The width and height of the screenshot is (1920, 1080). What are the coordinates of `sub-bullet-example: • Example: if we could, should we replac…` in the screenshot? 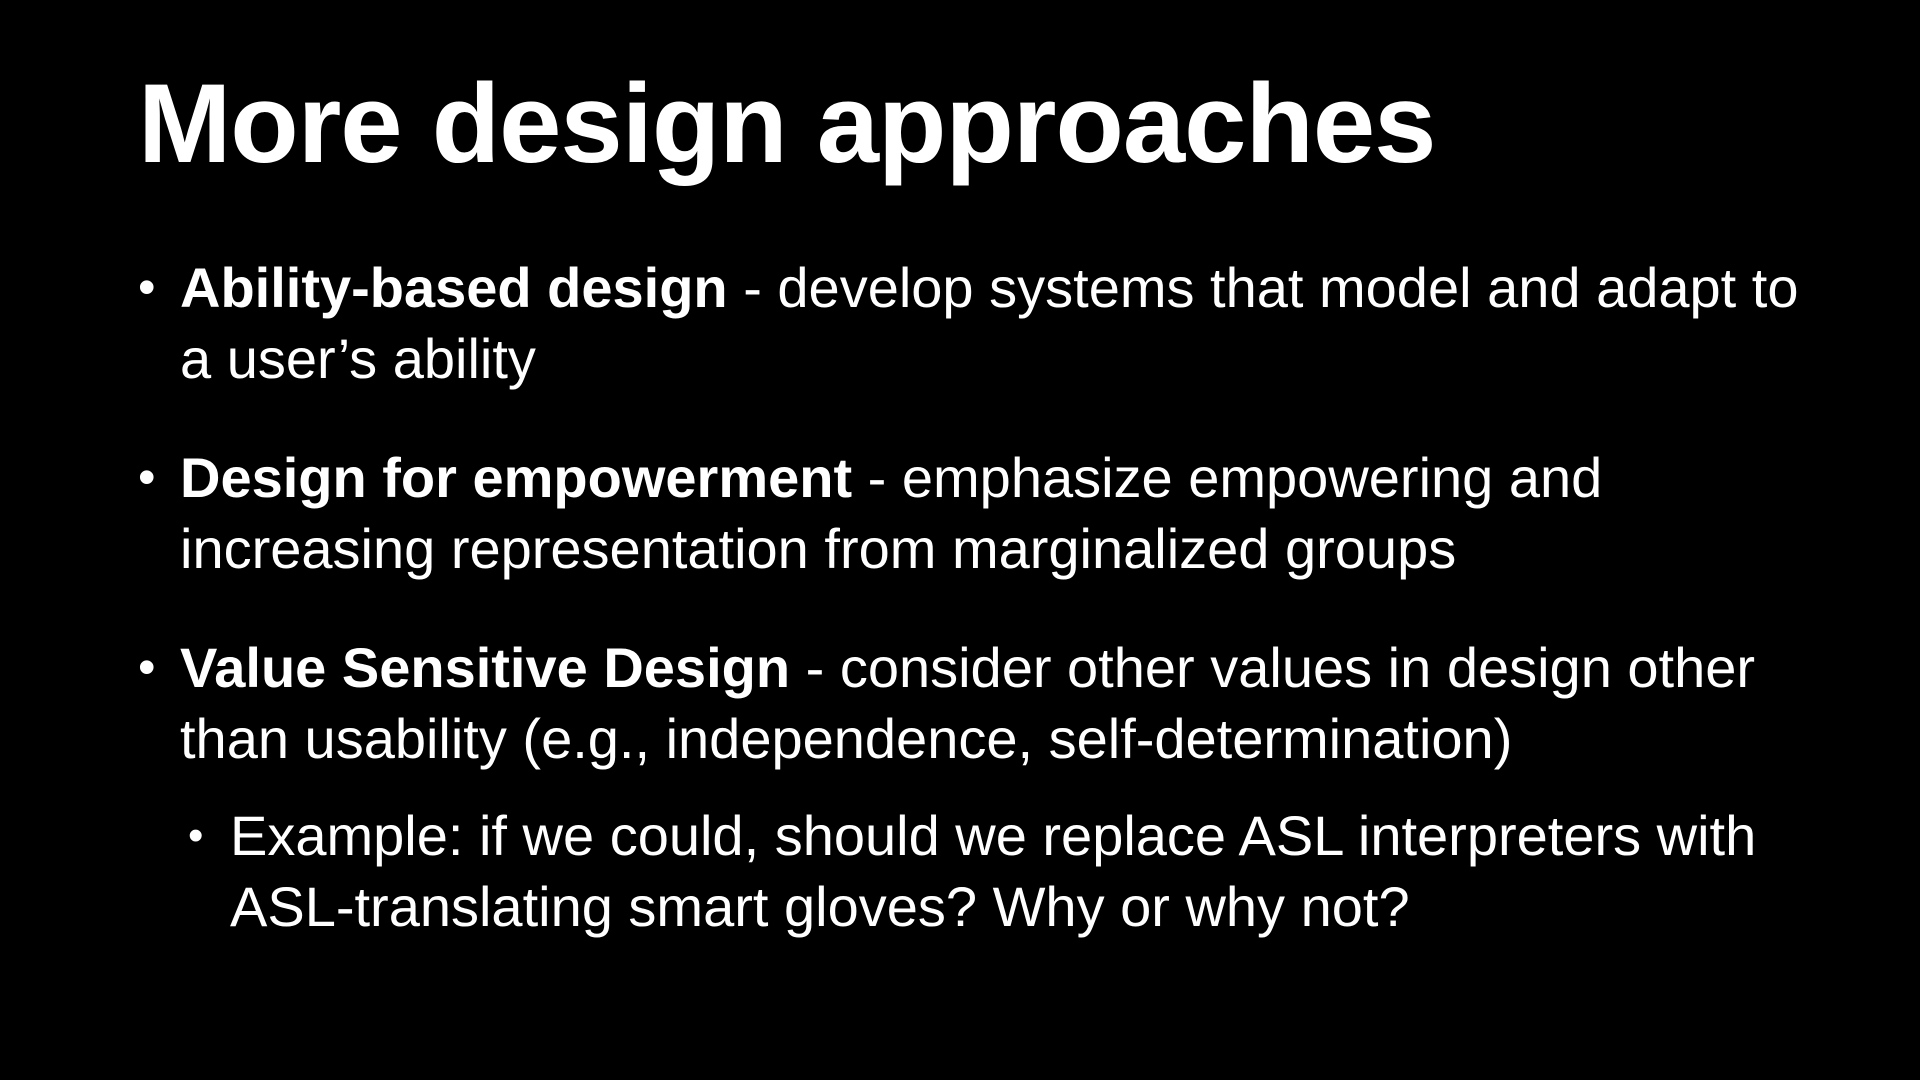 It's located at (1003, 871).